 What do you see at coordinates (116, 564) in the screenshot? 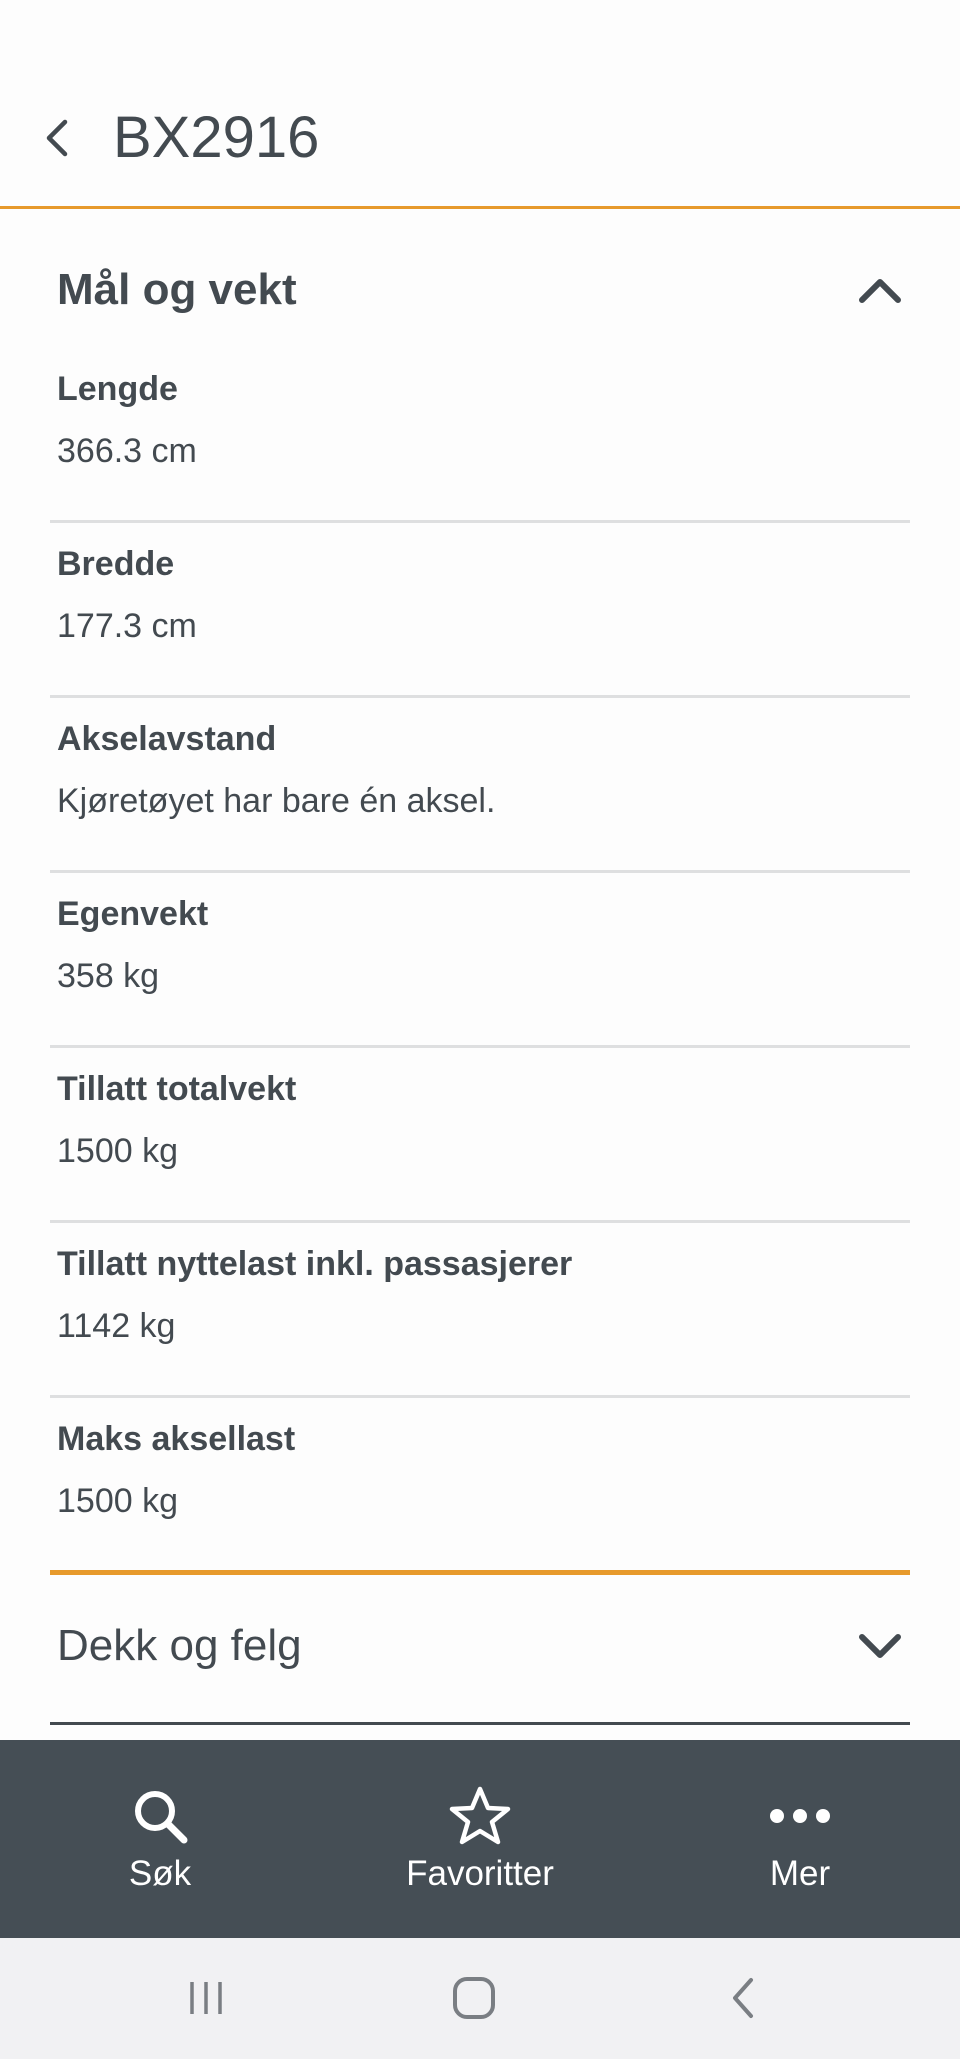
I see `spec-label: Bredde` at bounding box center [116, 564].